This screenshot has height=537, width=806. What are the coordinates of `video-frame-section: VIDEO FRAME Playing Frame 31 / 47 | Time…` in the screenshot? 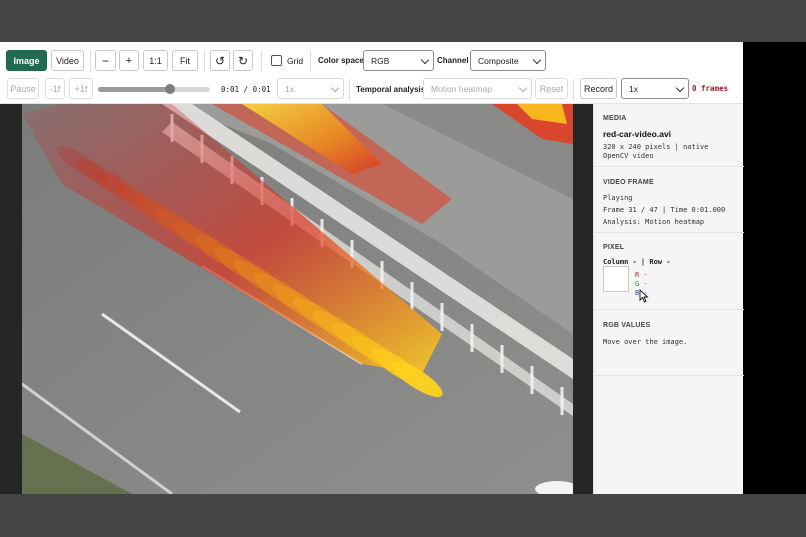 It's located at (669, 200).